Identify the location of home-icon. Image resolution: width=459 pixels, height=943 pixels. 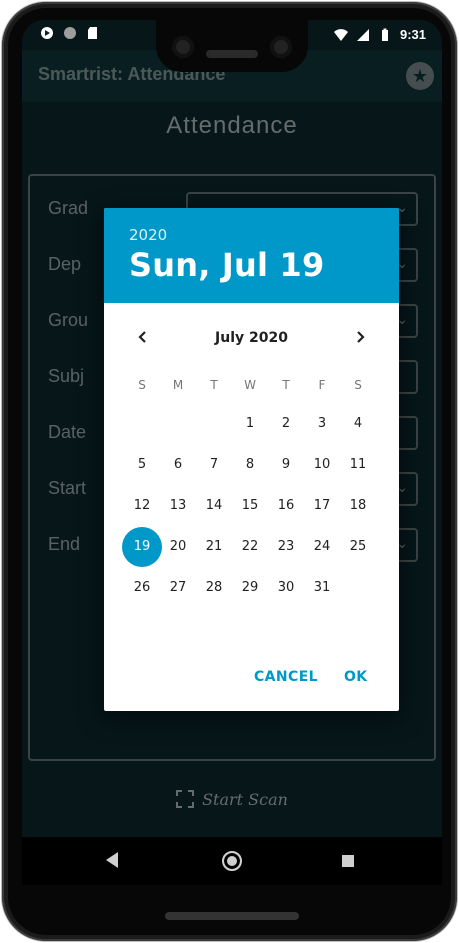
(232, 861).